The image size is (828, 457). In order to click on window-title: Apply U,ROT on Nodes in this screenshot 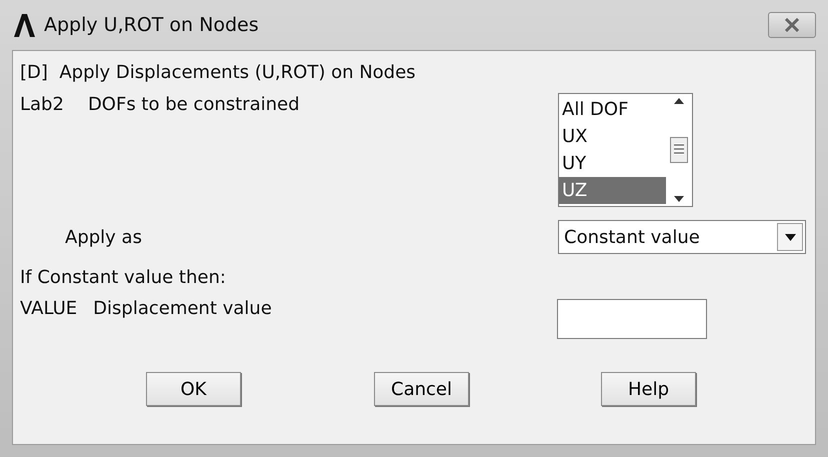, I will do `click(151, 25)`.